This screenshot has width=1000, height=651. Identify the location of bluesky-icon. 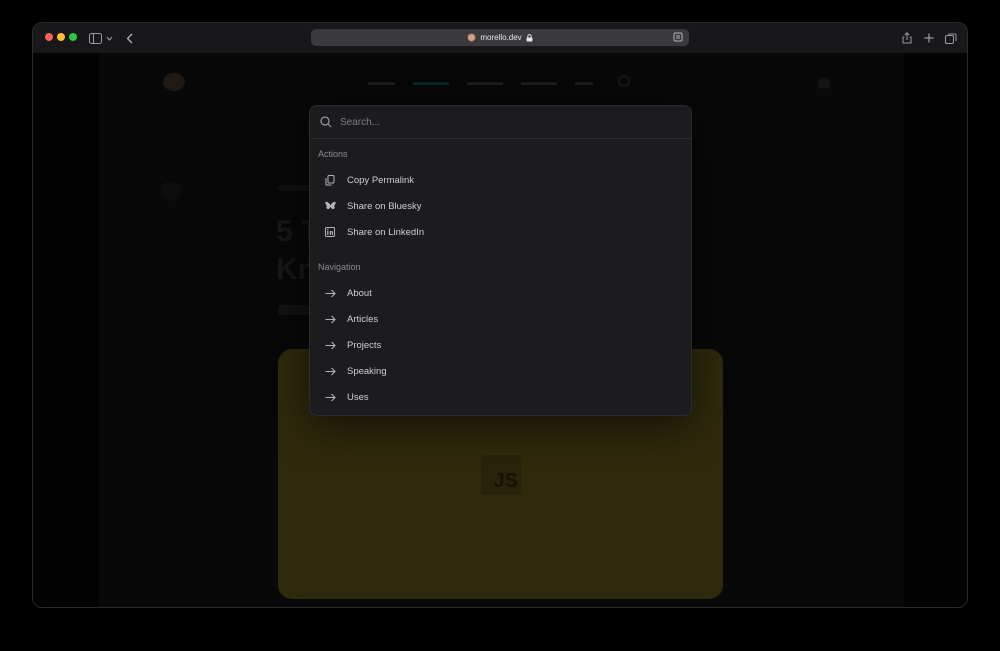
(330, 206).